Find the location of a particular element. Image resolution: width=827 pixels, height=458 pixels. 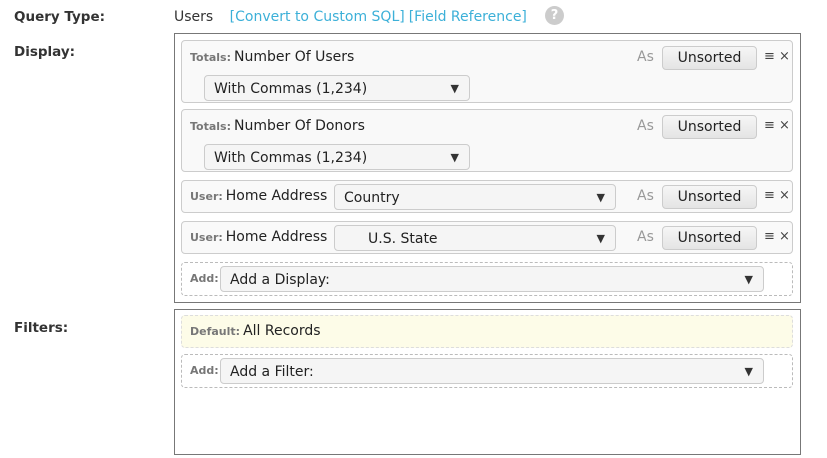

format-value: U.S. State is located at coordinates (403, 239).